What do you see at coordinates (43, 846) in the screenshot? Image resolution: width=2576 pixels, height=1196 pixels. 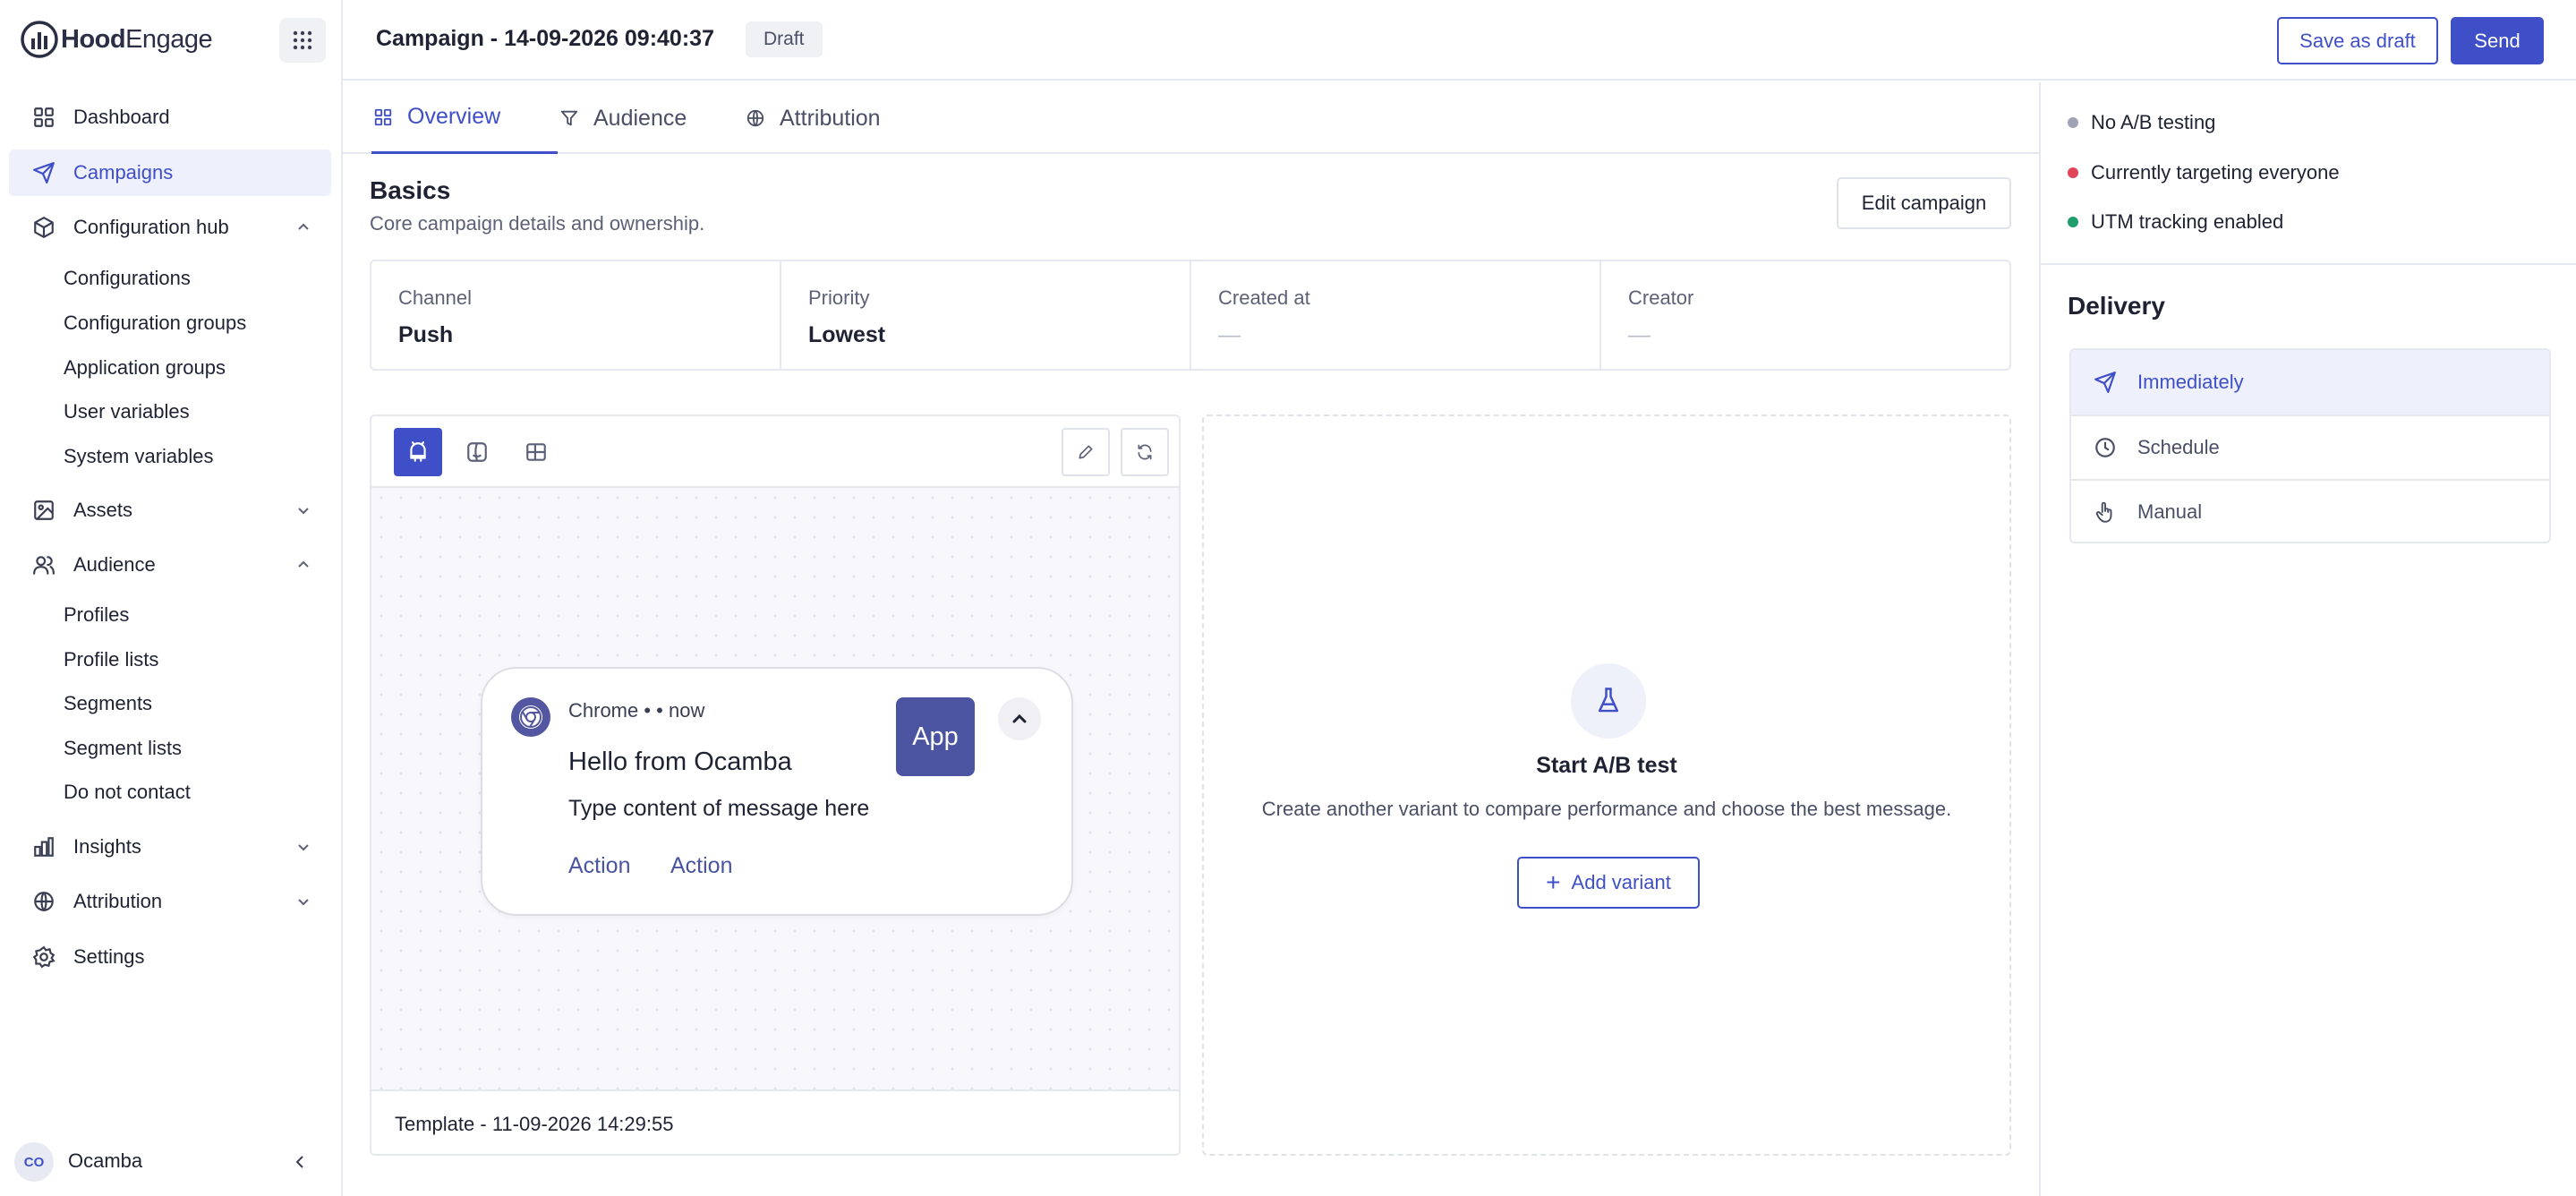 I see `bar-chart-icon` at bounding box center [43, 846].